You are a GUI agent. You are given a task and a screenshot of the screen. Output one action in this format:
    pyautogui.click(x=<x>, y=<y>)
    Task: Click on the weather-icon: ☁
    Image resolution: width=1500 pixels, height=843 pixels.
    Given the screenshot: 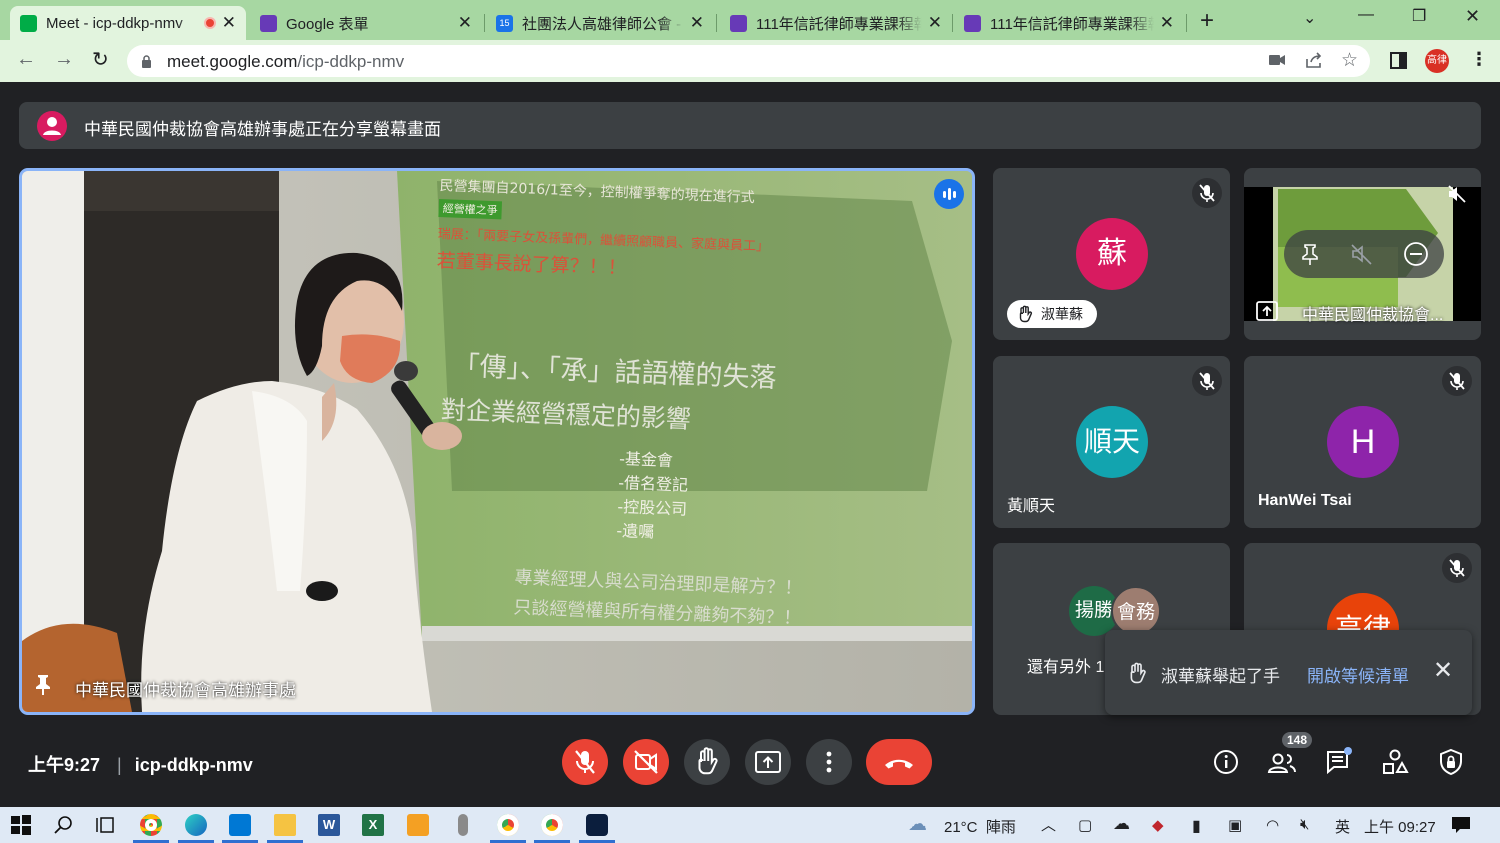 What is the action you would take?
    pyautogui.click(x=917, y=824)
    